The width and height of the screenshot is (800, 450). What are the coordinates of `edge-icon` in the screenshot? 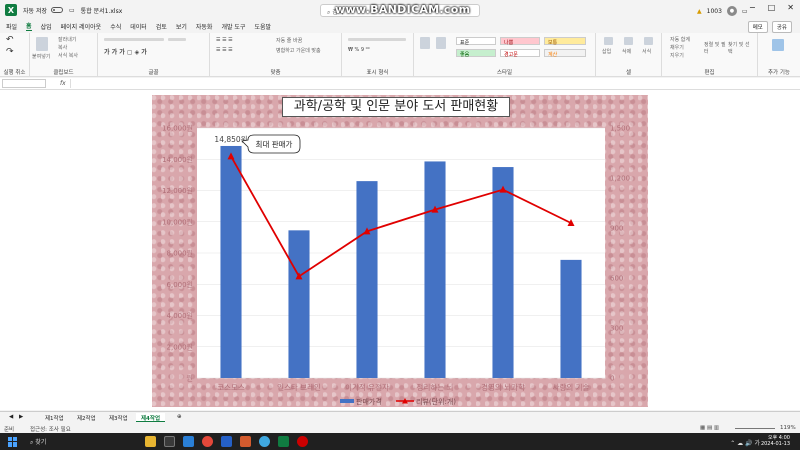 It's located at (188, 441).